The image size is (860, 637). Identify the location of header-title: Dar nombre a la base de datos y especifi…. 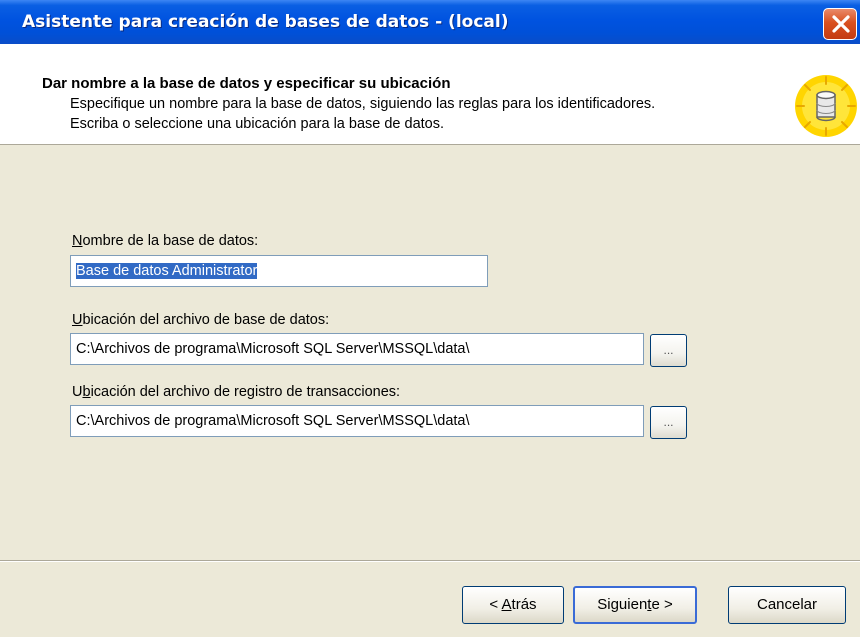
(246, 83).